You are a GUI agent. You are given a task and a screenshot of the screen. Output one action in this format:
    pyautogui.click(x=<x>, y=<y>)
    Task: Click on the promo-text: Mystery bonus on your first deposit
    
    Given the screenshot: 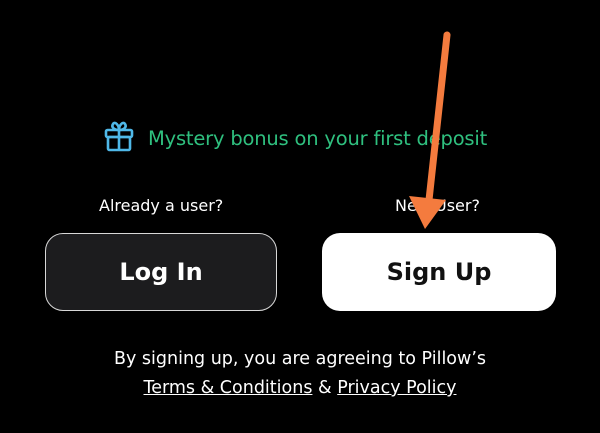 What is the action you would take?
    pyautogui.click(x=318, y=138)
    